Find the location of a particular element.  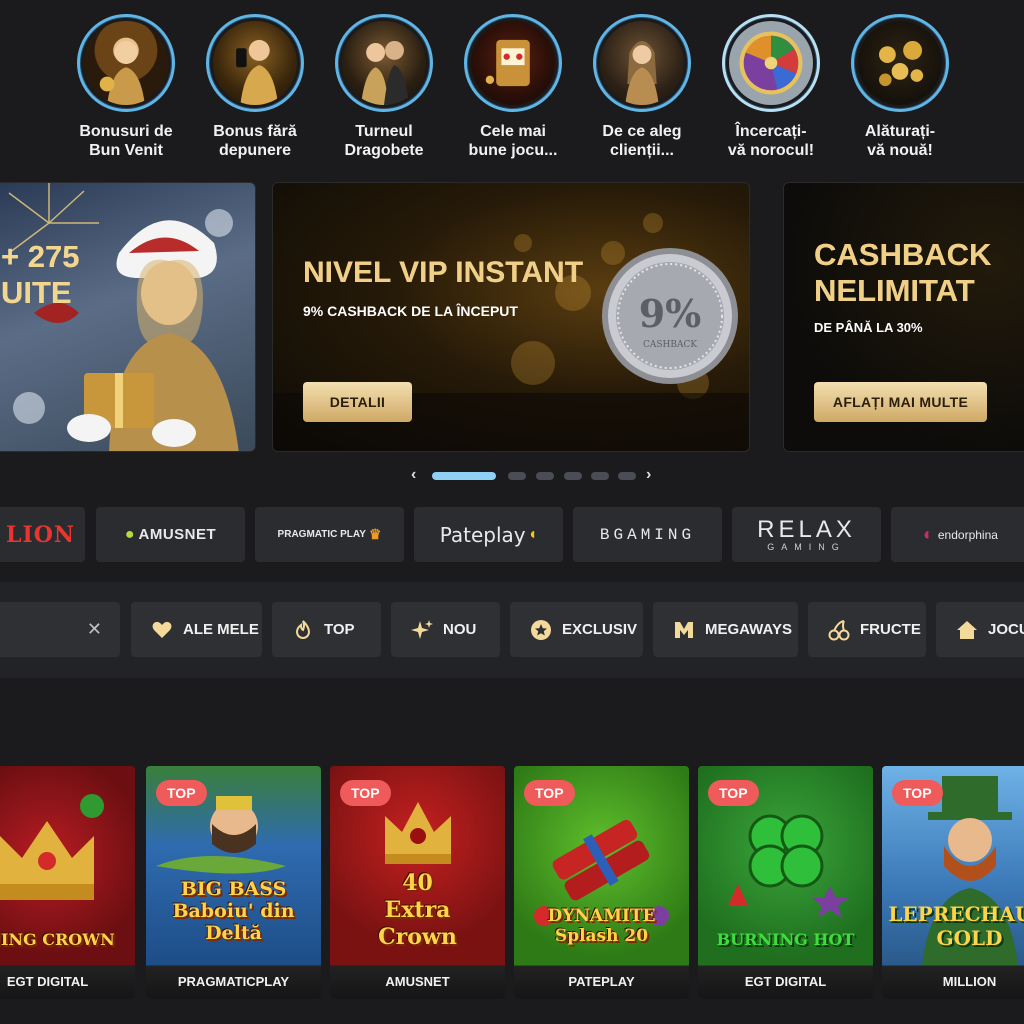

carousel-pager: ‹ › is located at coordinates (512, 476).